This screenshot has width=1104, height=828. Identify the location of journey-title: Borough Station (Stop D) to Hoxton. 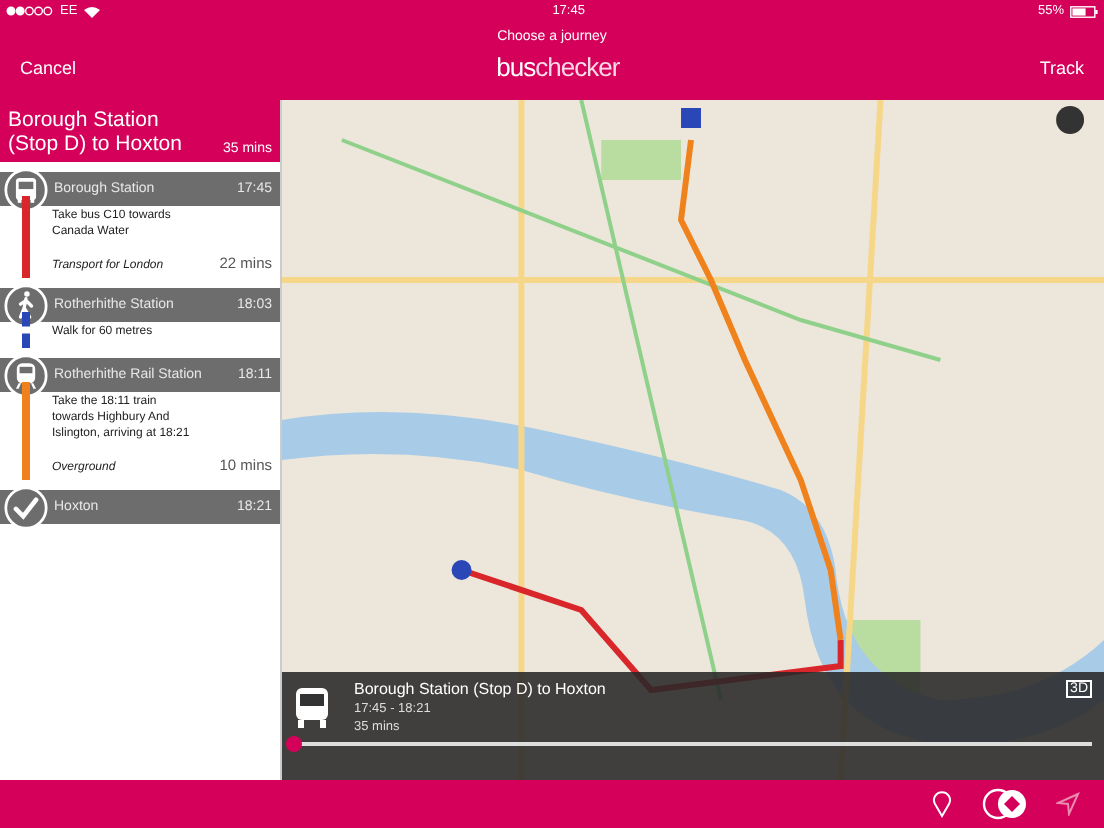
(96, 132).